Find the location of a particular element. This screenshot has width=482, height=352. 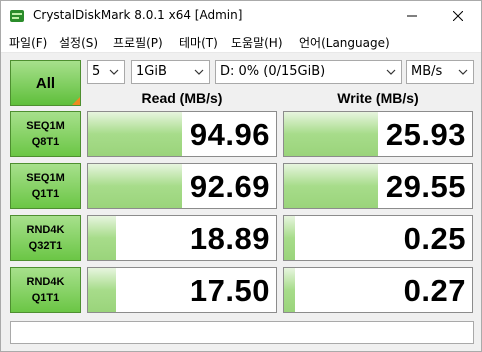

close-icon is located at coordinates (458, 16).